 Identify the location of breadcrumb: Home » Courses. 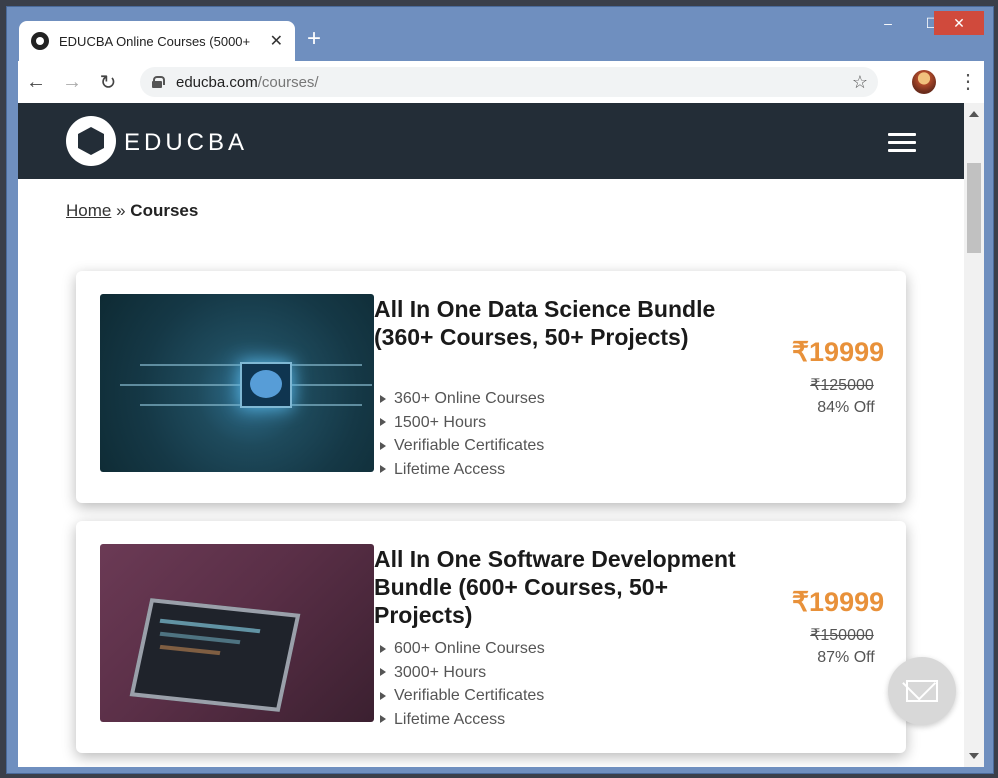
(132, 211).